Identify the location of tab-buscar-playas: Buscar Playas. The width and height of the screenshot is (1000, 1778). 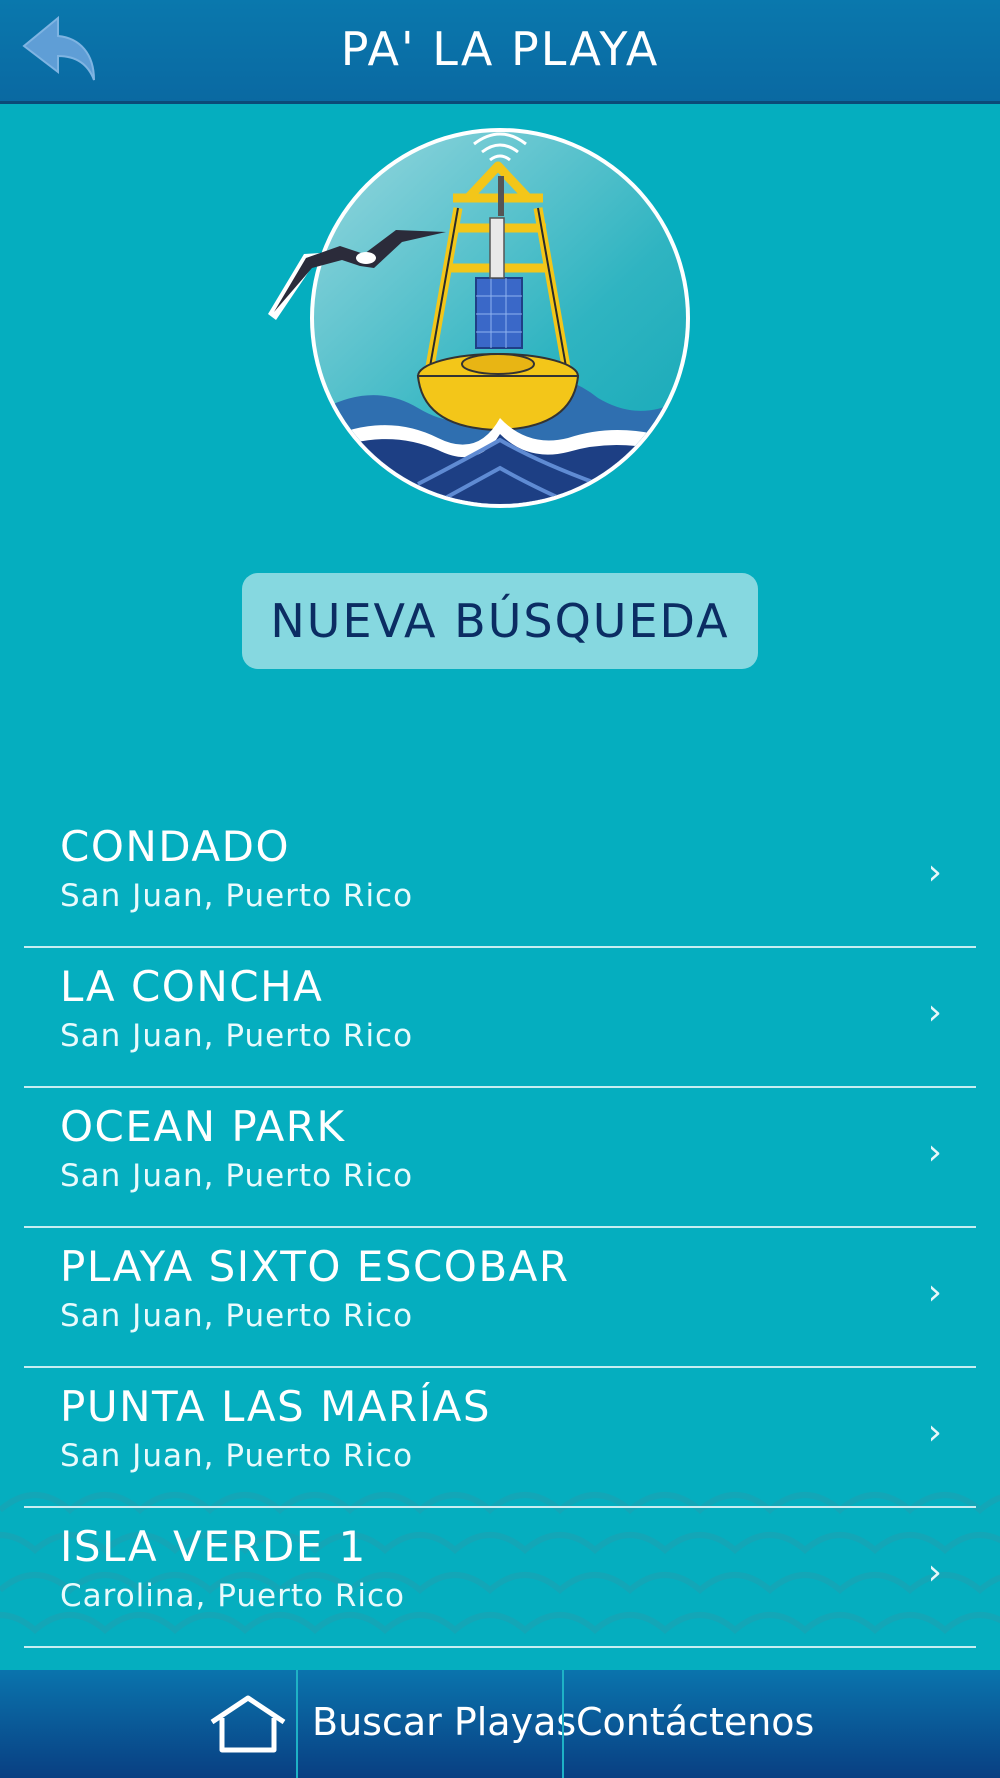
(444, 1722).